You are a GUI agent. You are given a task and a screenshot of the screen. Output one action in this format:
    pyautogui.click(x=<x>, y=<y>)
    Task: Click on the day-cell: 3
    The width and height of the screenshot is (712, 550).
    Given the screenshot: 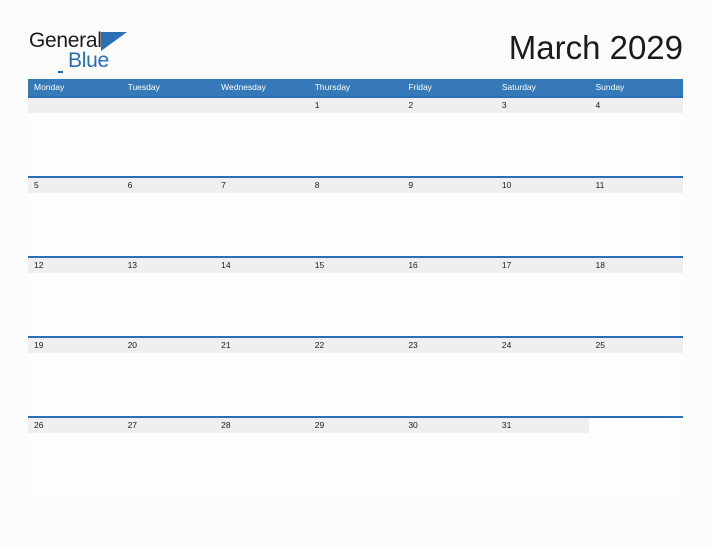 What is the action you would take?
    pyautogui.click(x=542, y=105)
    